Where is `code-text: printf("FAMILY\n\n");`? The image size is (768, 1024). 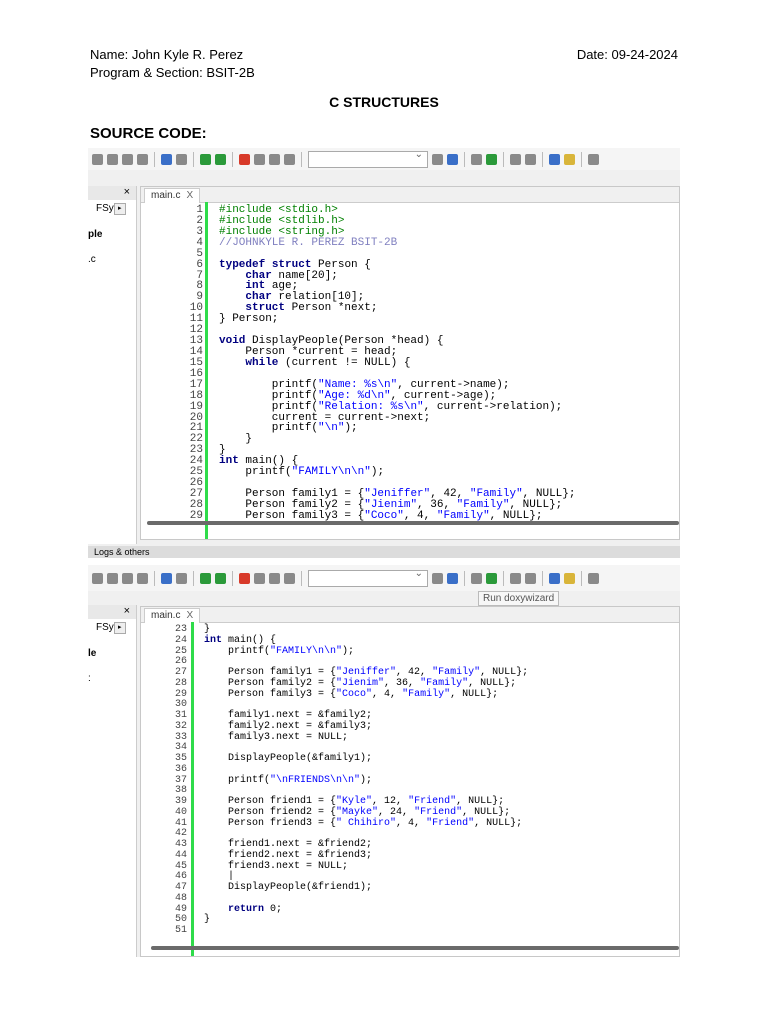
code-text: printf("FAMILY\n\n"); is located at coordinates (302, 472).